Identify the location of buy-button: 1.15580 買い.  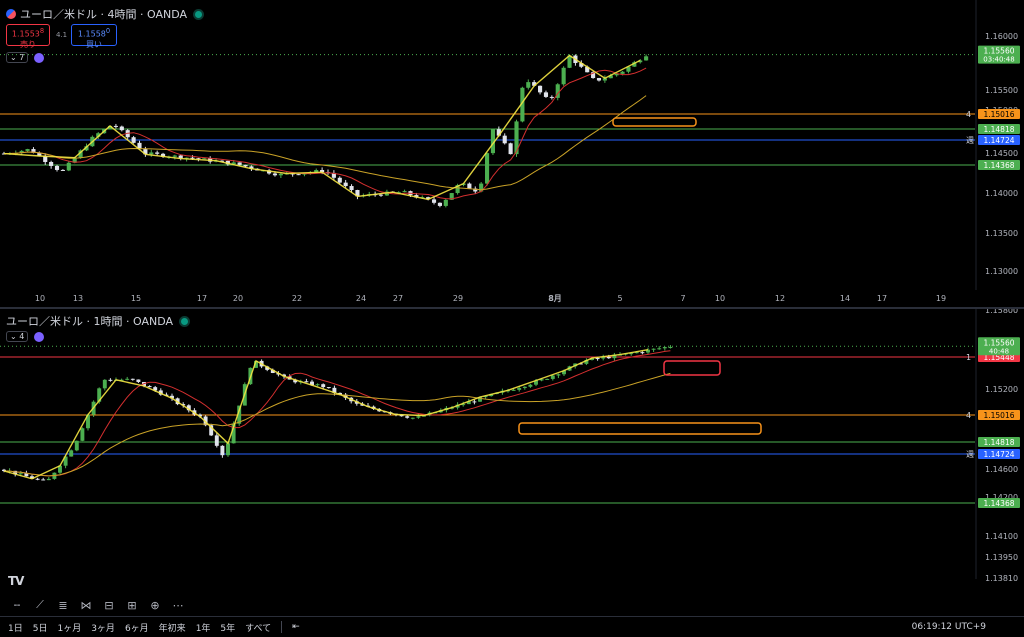
(94, 36).